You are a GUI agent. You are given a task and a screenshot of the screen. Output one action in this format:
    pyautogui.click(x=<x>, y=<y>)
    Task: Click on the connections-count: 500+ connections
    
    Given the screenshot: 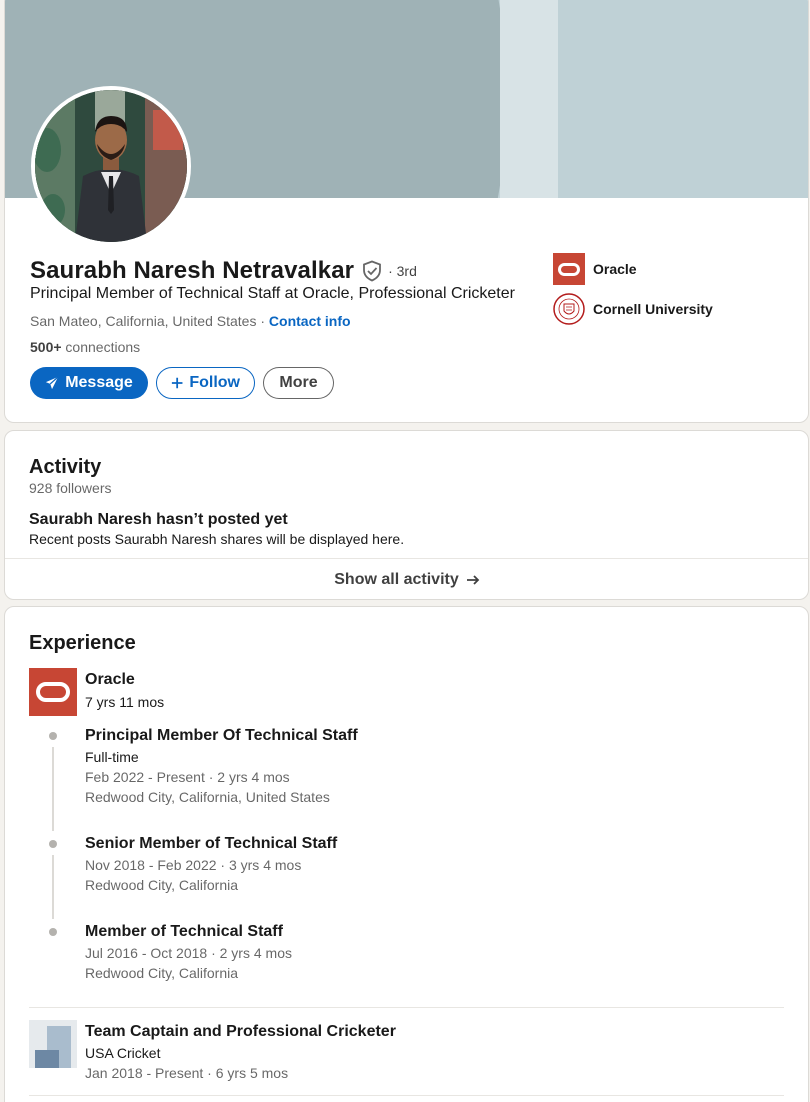 What is the action you would take?
    pyautogui.click(x=85, y=347)
    